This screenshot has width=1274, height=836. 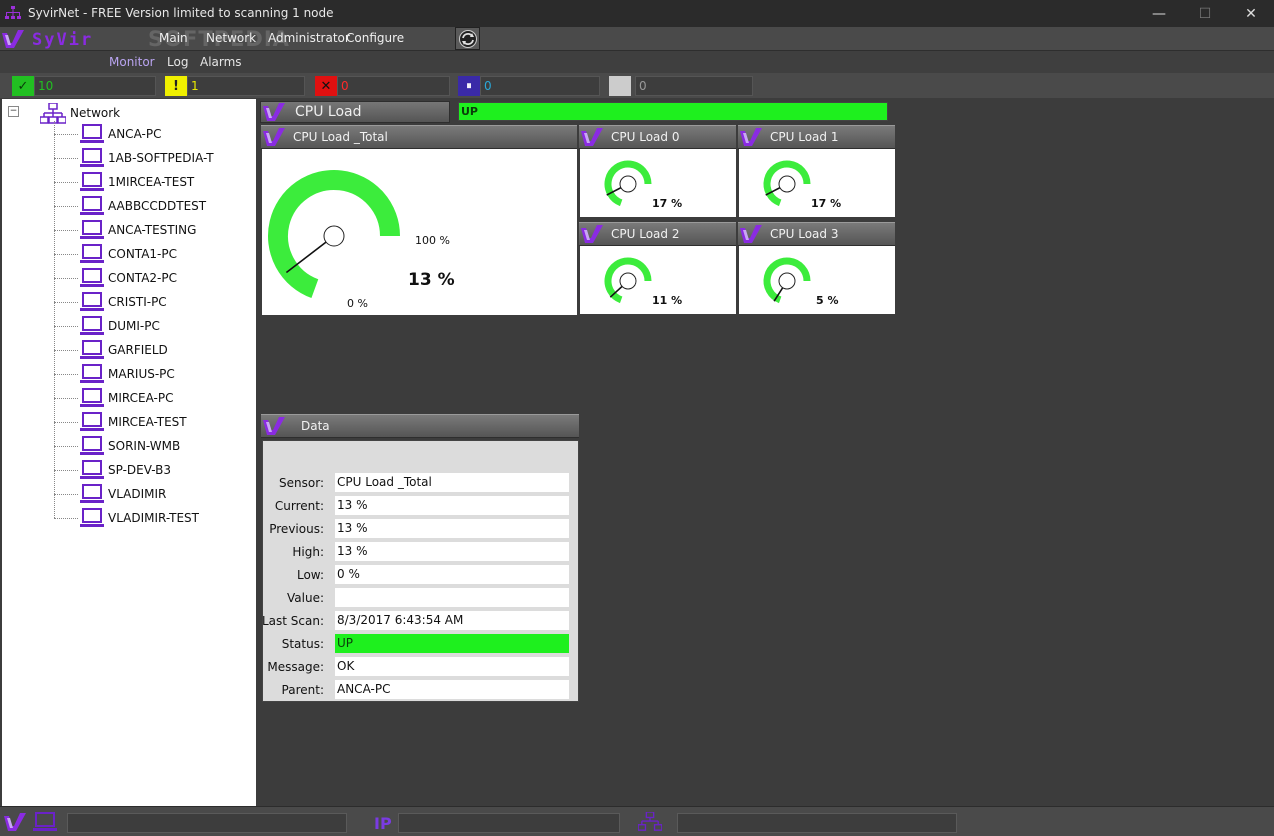 I want to click on gauge-core3-panel: 5 %, so click(x=817, y=280).